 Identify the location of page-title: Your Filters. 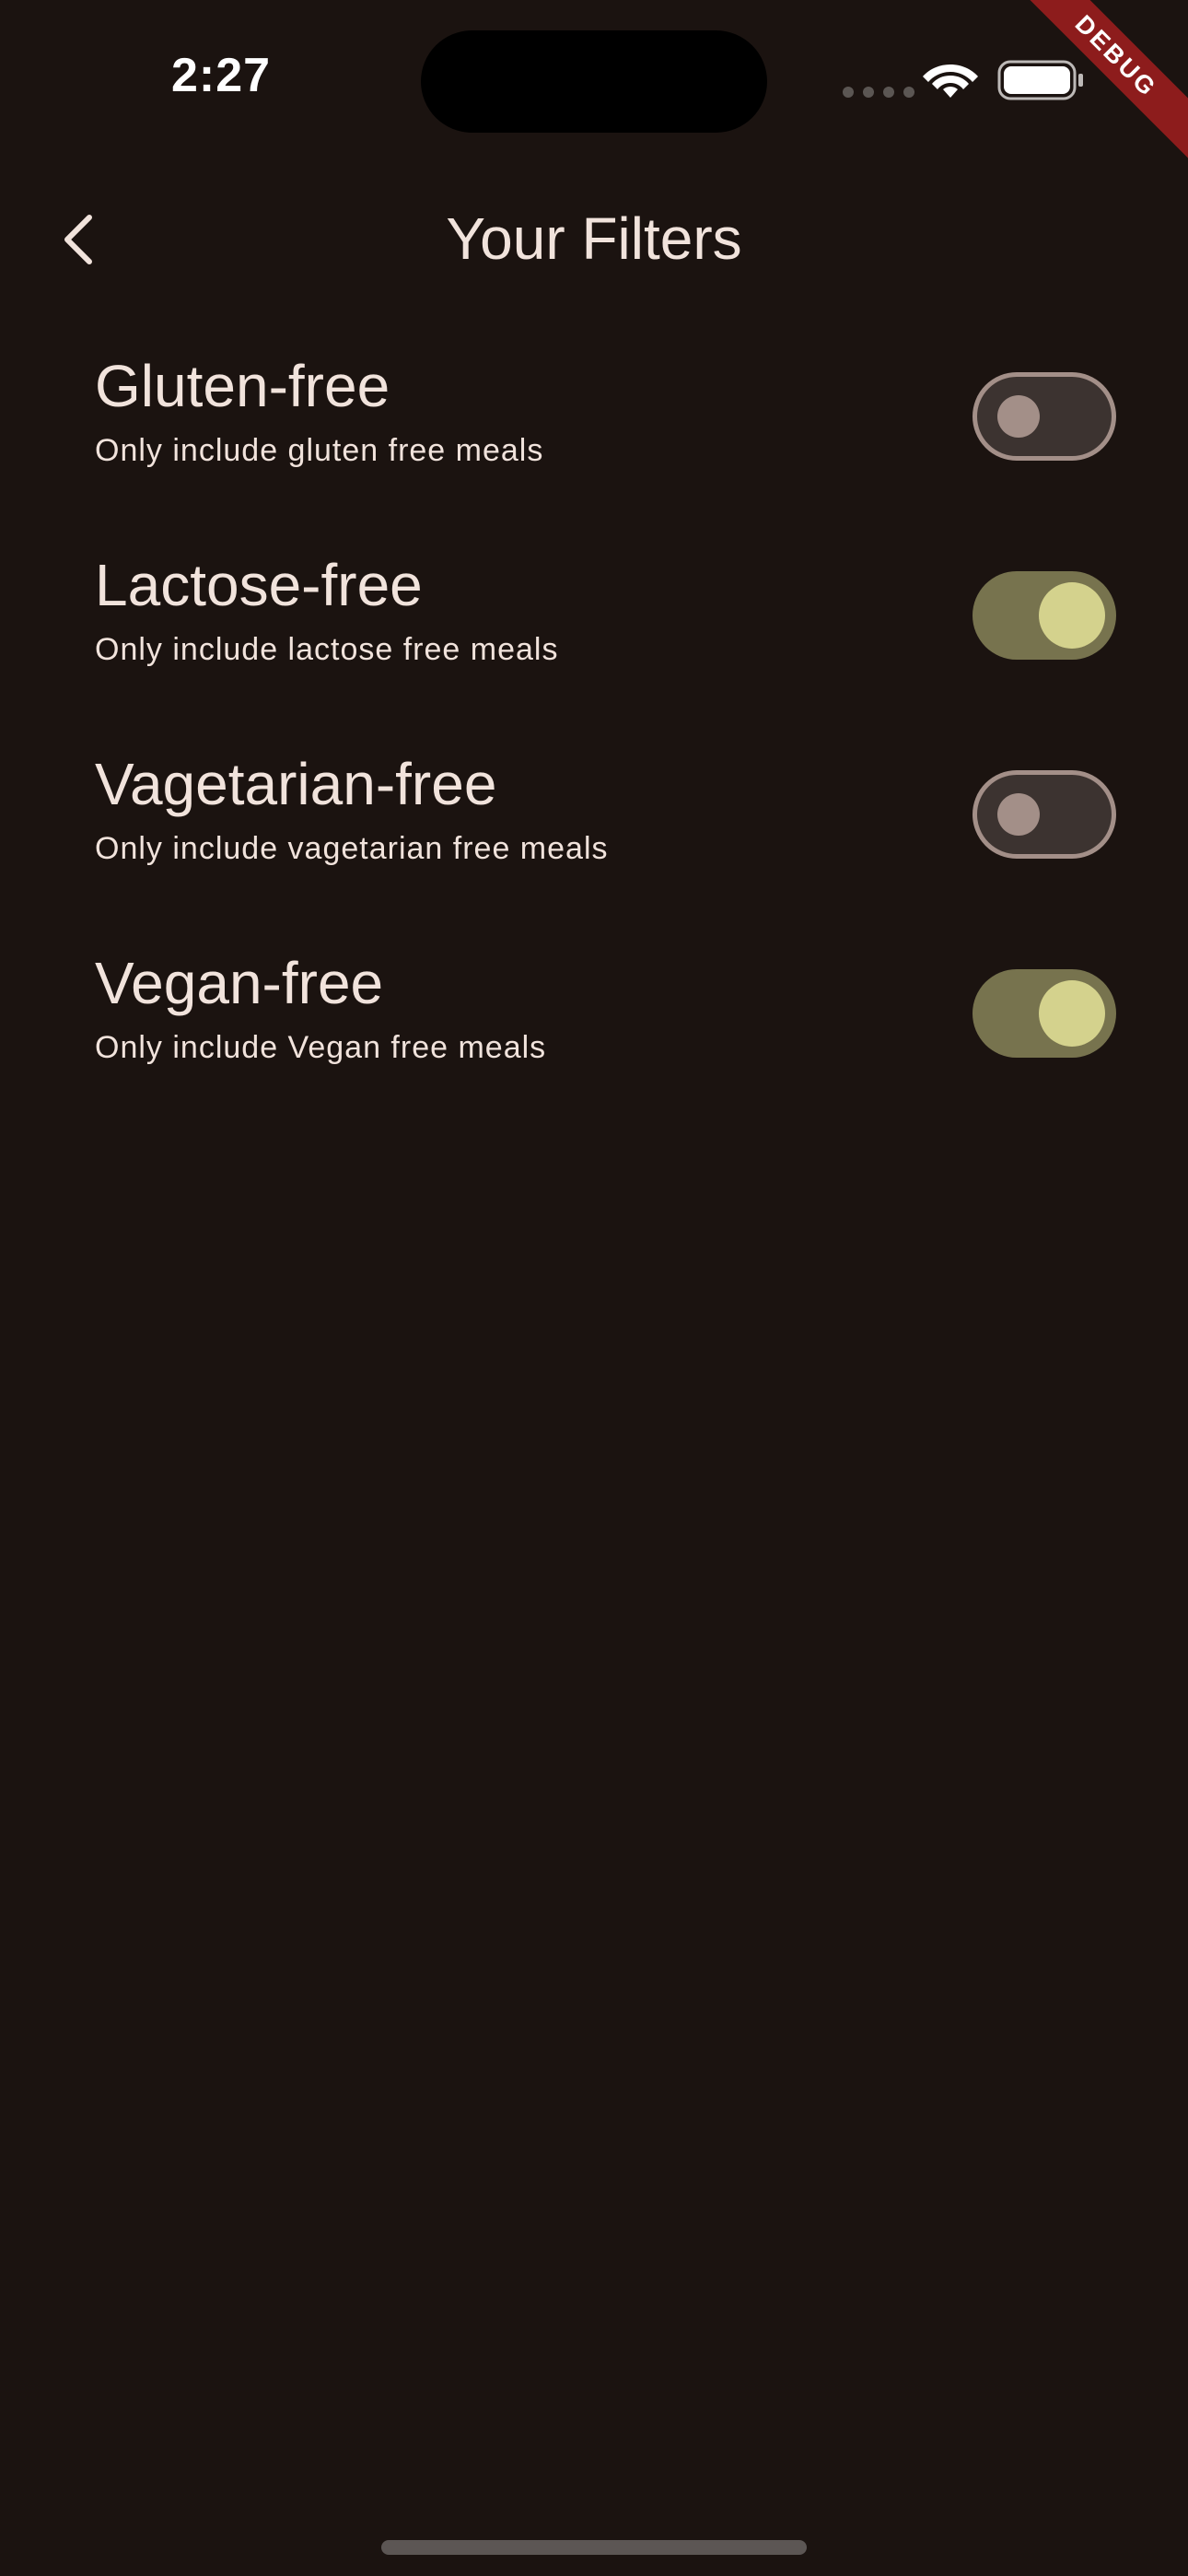
(594, 238).